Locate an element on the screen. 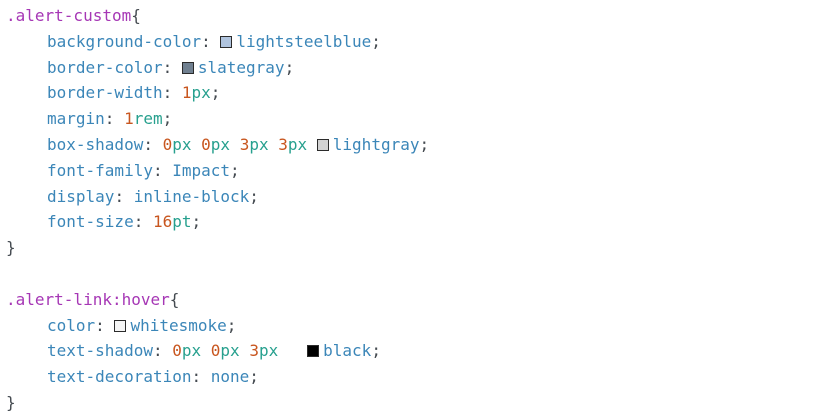 The height and width of the screenshot is (416, 821). css-property: border-width is located at coordinates (105, 93).